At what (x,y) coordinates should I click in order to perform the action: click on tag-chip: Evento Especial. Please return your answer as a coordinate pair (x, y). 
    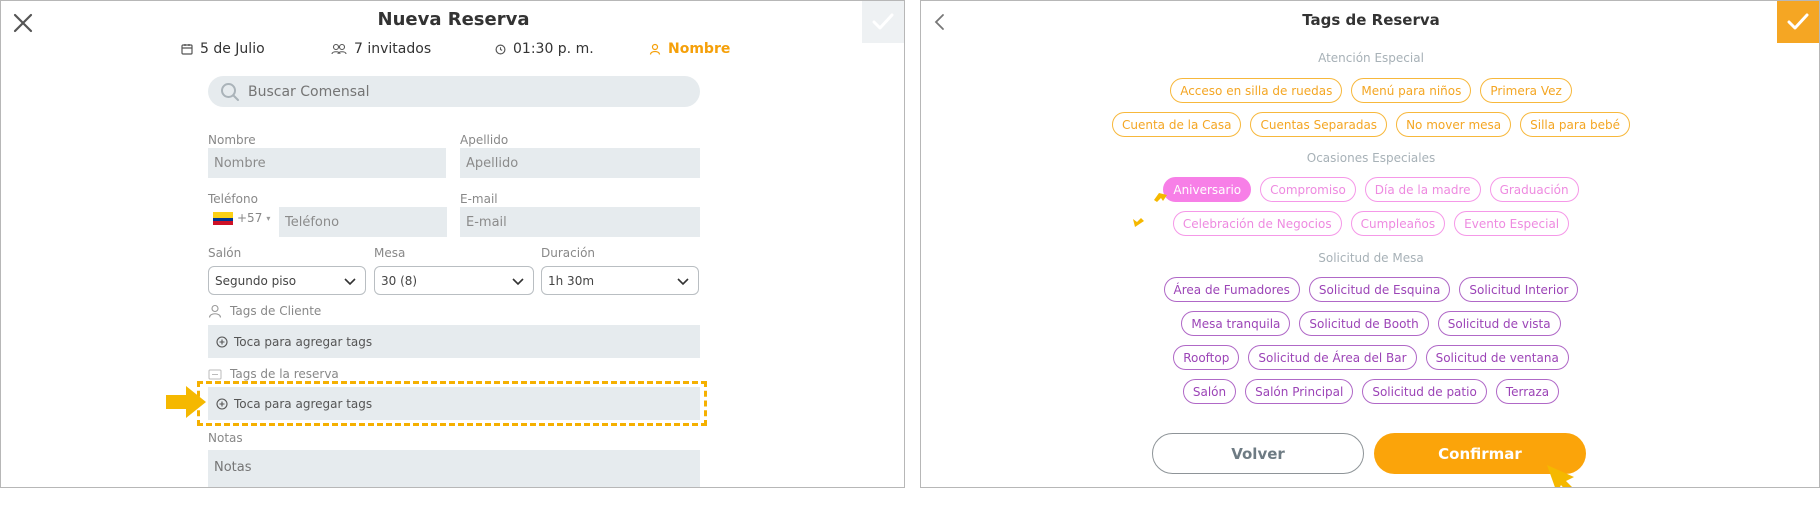
    Looking at the image, I should click on (1512, 223).